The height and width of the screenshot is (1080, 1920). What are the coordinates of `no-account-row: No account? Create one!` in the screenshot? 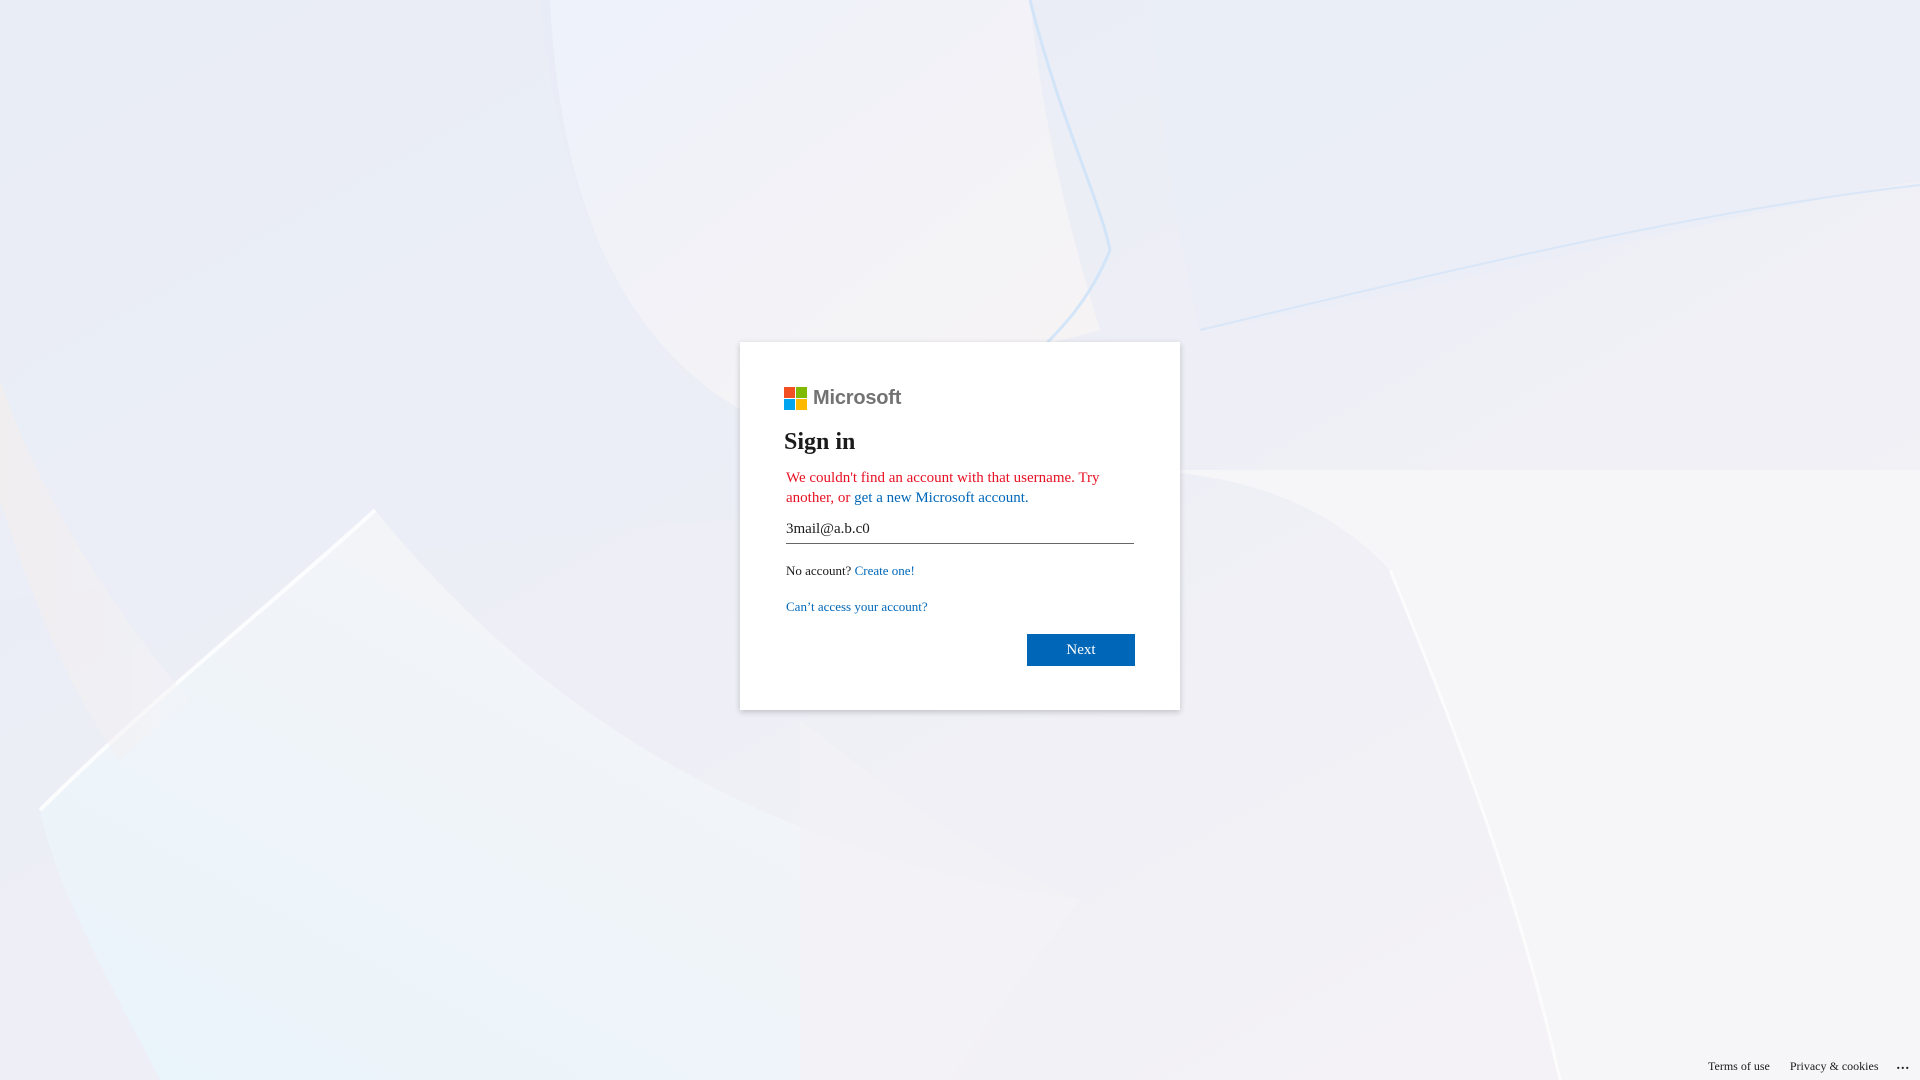 It's located at (961, 571).